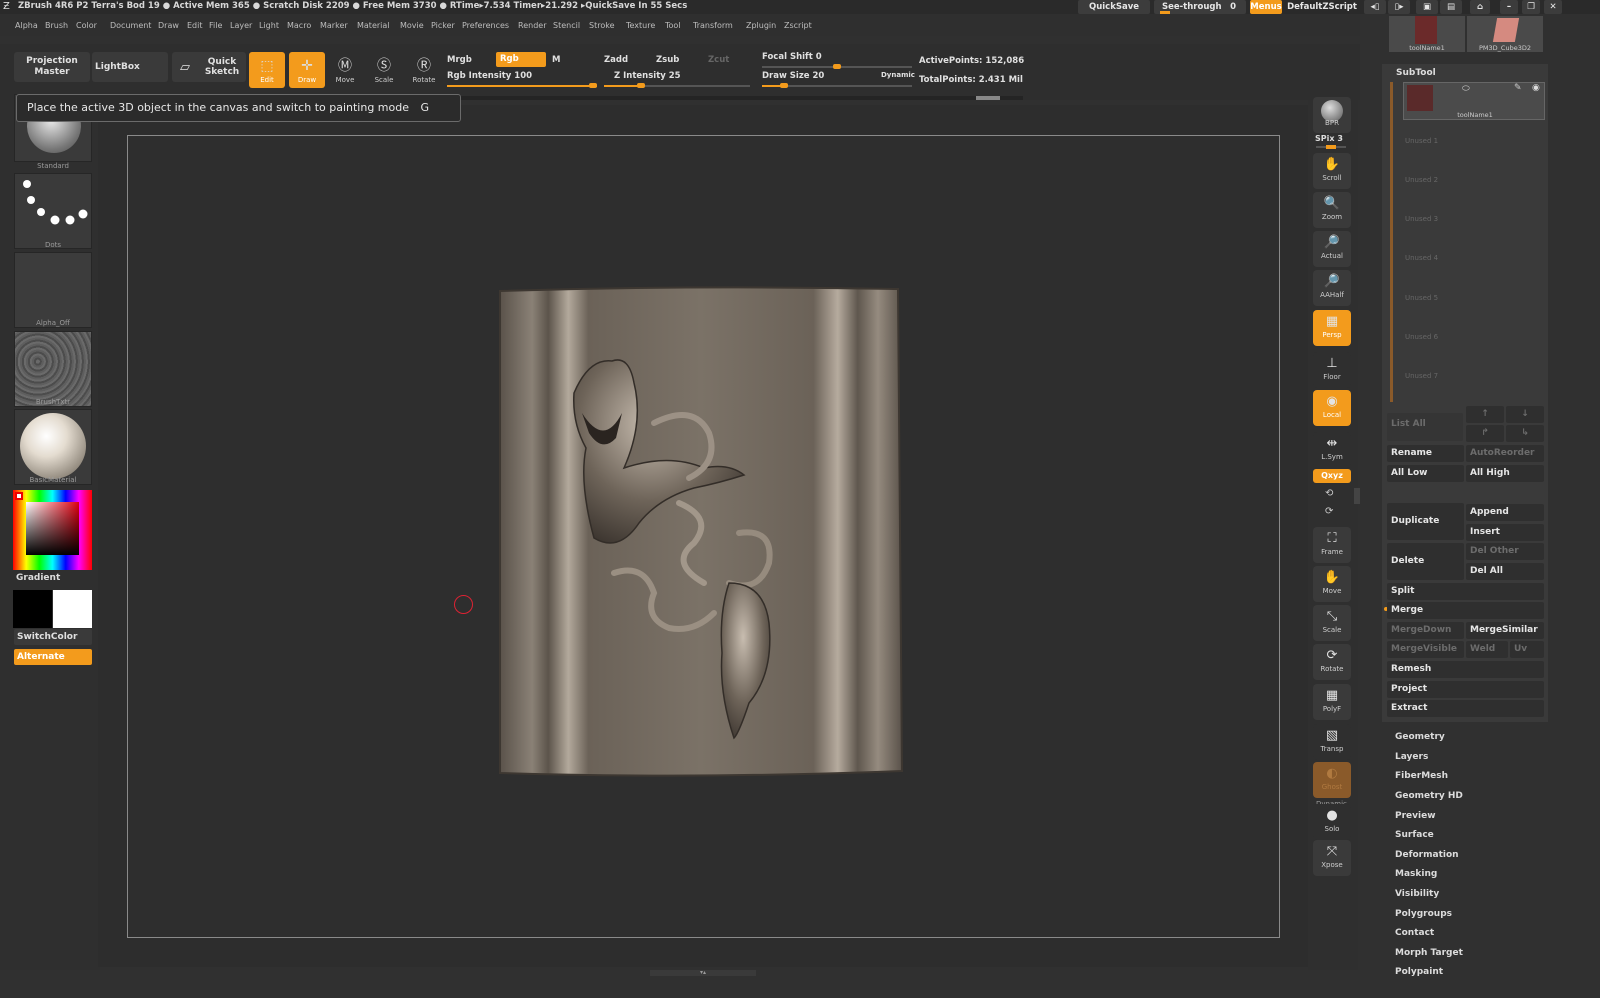  What do you see at coordinates (1480, 7) in the screenshot?
I see `lock-icon: ⌂` at bounding box center [1480, 7].